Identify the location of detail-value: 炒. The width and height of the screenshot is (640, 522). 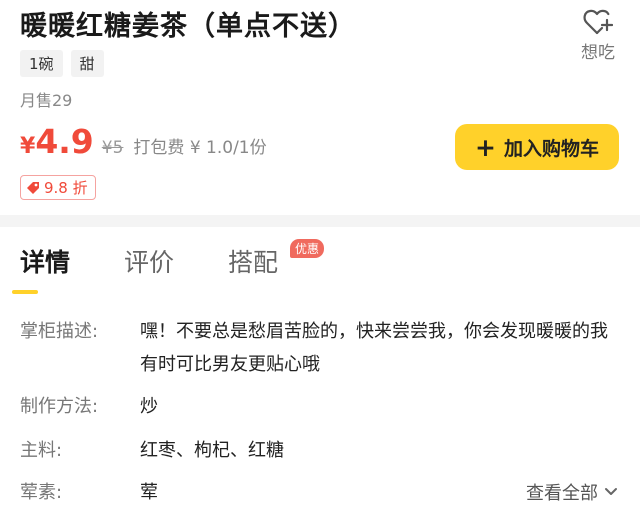
(149, 406).